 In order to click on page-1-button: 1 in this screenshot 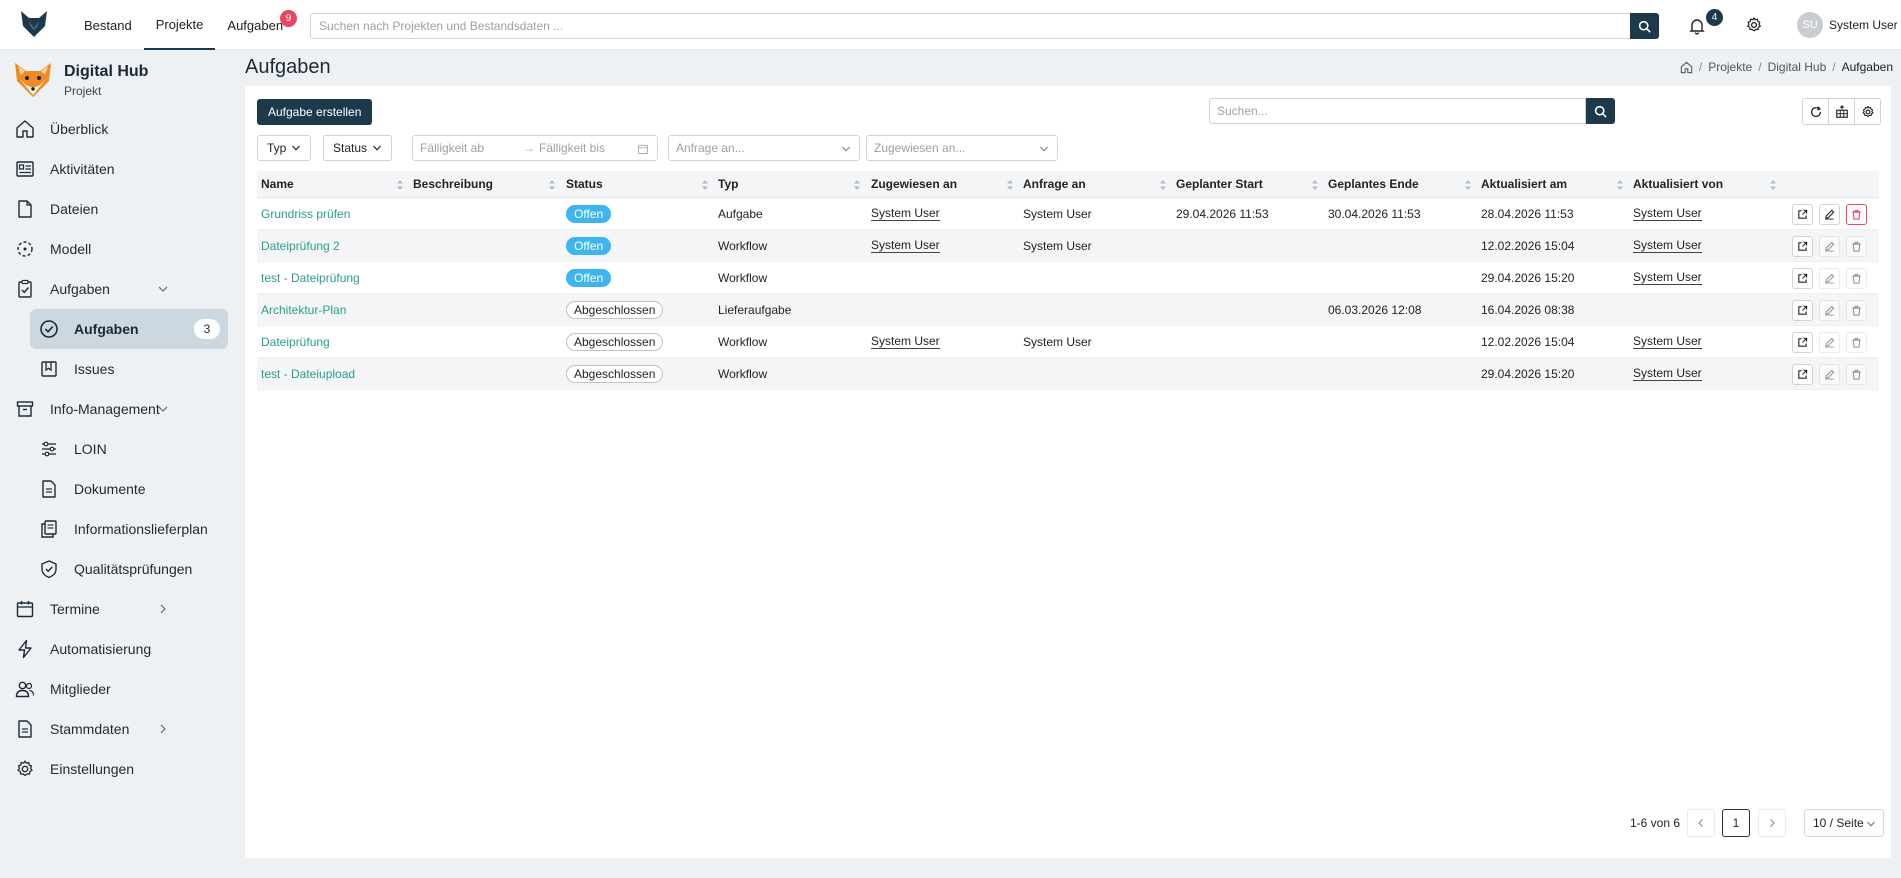, I will do `click(1736, 823)`.